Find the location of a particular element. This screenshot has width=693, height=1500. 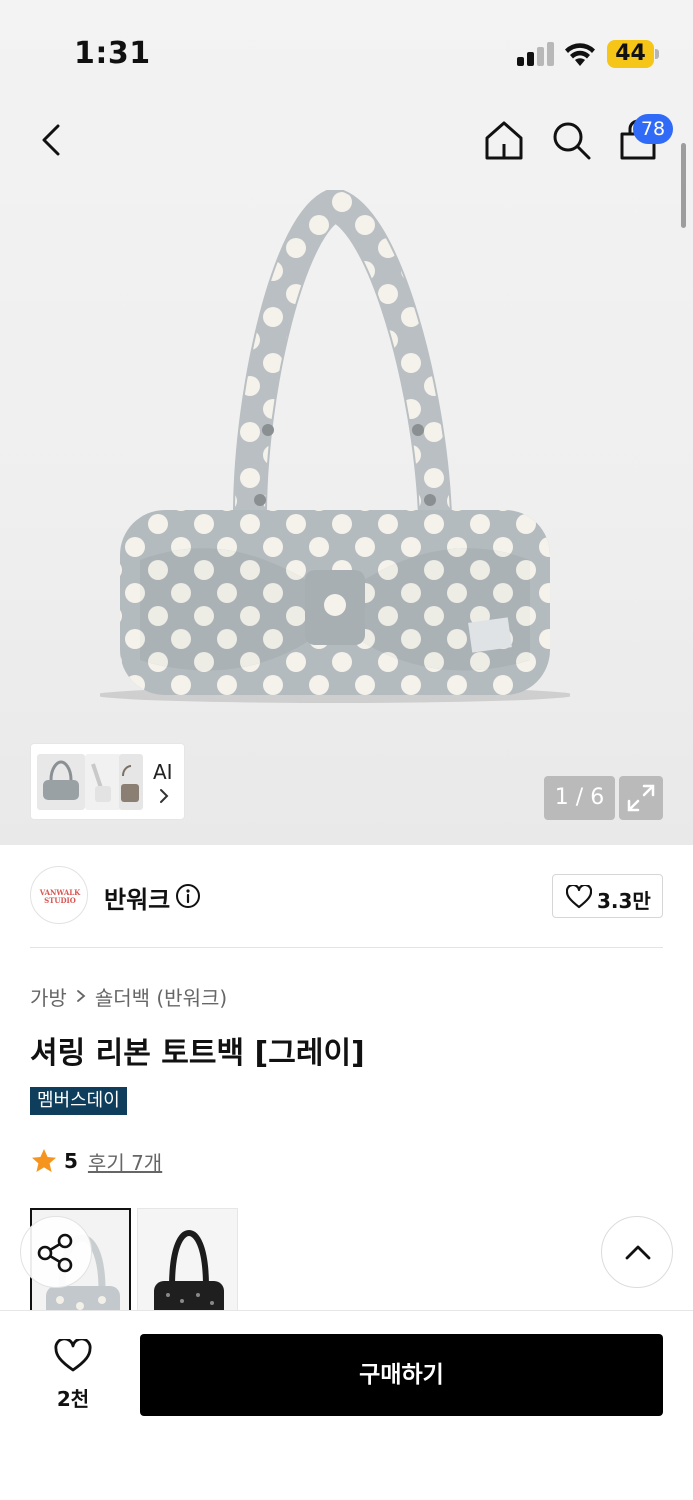

buy-button: 구매하기 is located at coordinates (401, 1375).